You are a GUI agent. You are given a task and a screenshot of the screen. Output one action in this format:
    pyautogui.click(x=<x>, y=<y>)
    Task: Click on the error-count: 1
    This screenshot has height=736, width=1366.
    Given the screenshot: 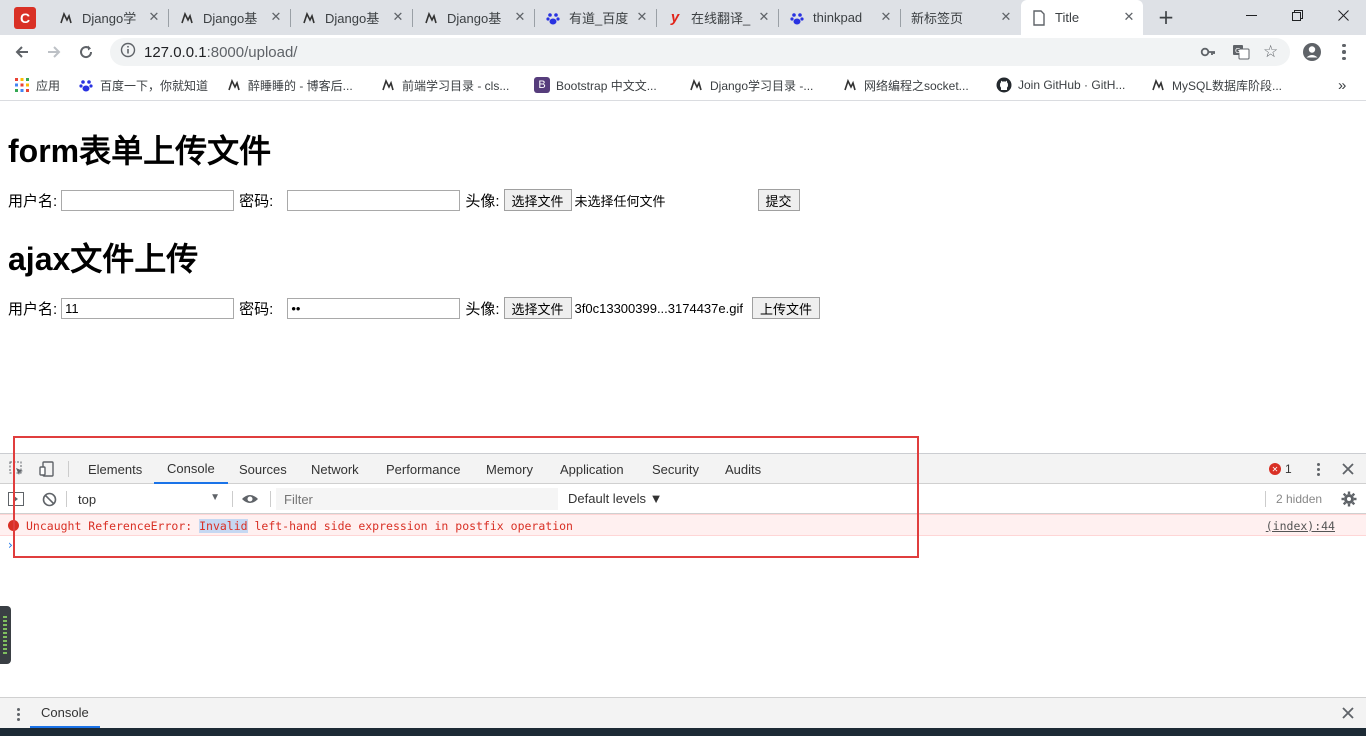 What is the action you would take?
    pyautogui.click(x=1288, y=469)
    